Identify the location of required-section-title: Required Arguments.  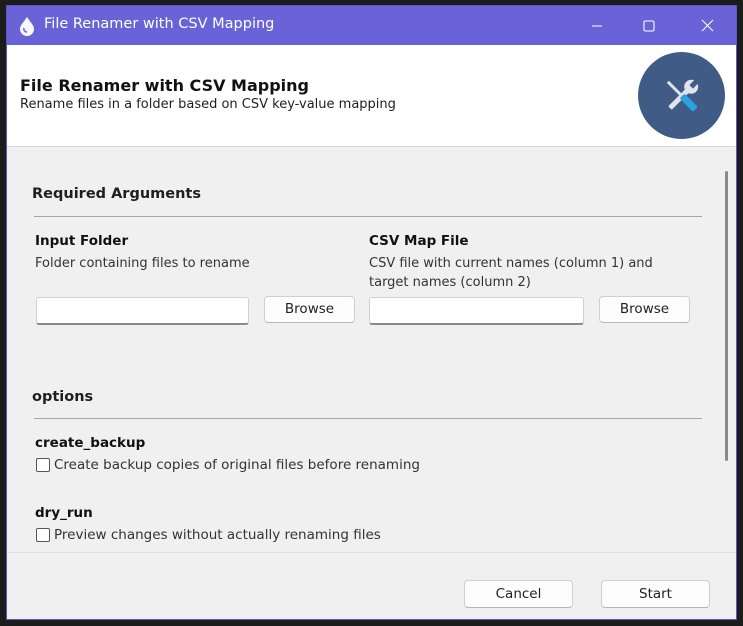
(116, 194).